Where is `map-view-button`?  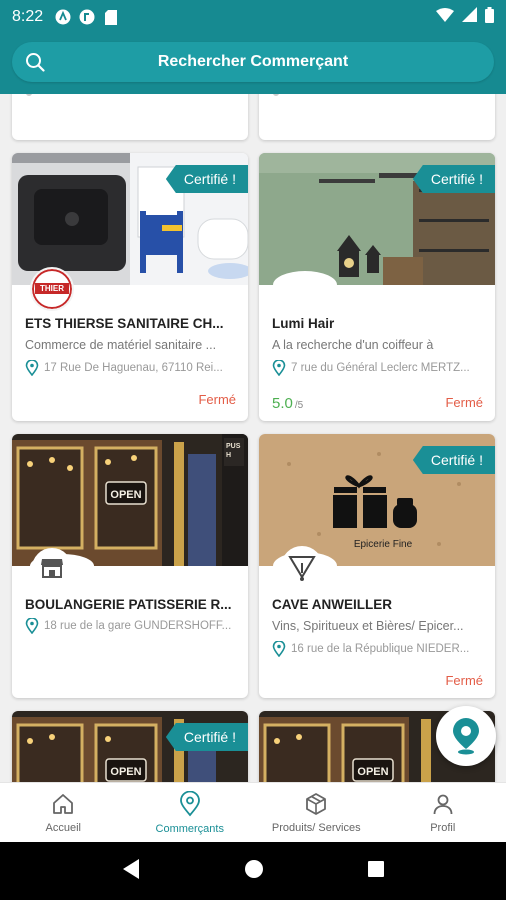 map-view-button is located at coordinates (466, 736).